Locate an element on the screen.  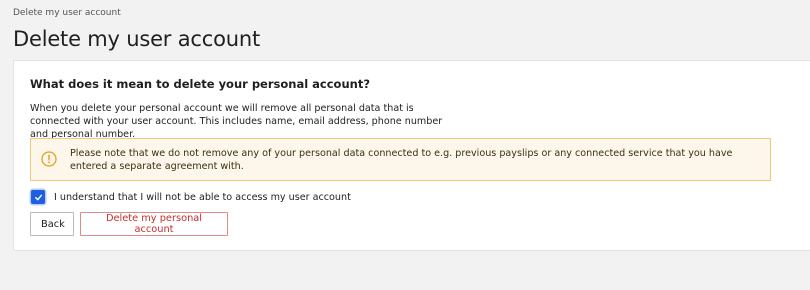
back-button: Back is located at coordinates (52, 224).